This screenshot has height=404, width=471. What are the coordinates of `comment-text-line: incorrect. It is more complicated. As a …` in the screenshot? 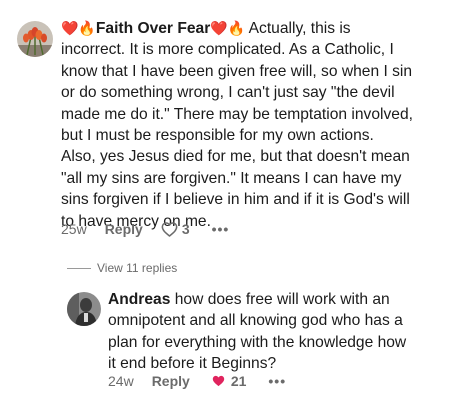 It's located at (227, 50).